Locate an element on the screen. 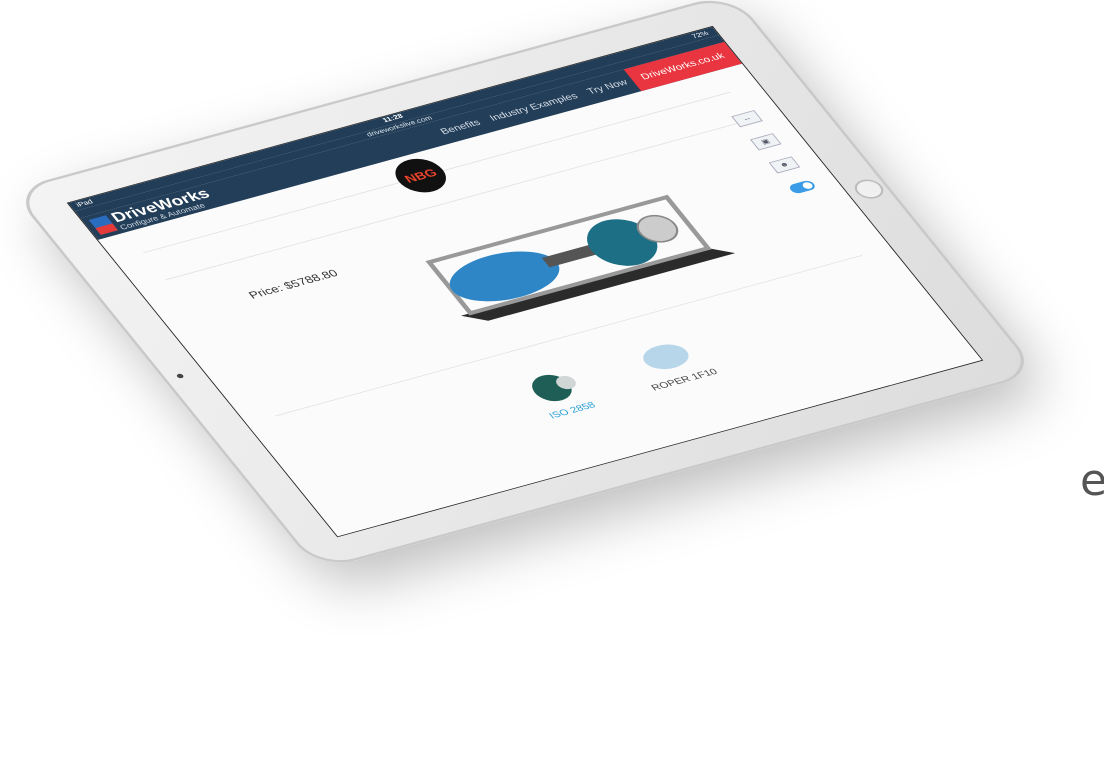 The width and height of the screenshot is (1104, 771). dimension-view-icon: ↔ is located at coordinates (747, 119).